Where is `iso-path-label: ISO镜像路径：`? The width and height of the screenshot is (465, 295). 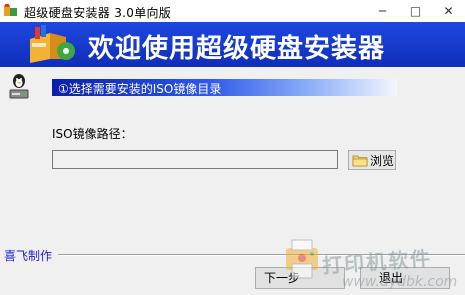 iso-path-label: ISO镜像路径： is located at coordinates (92, 134).